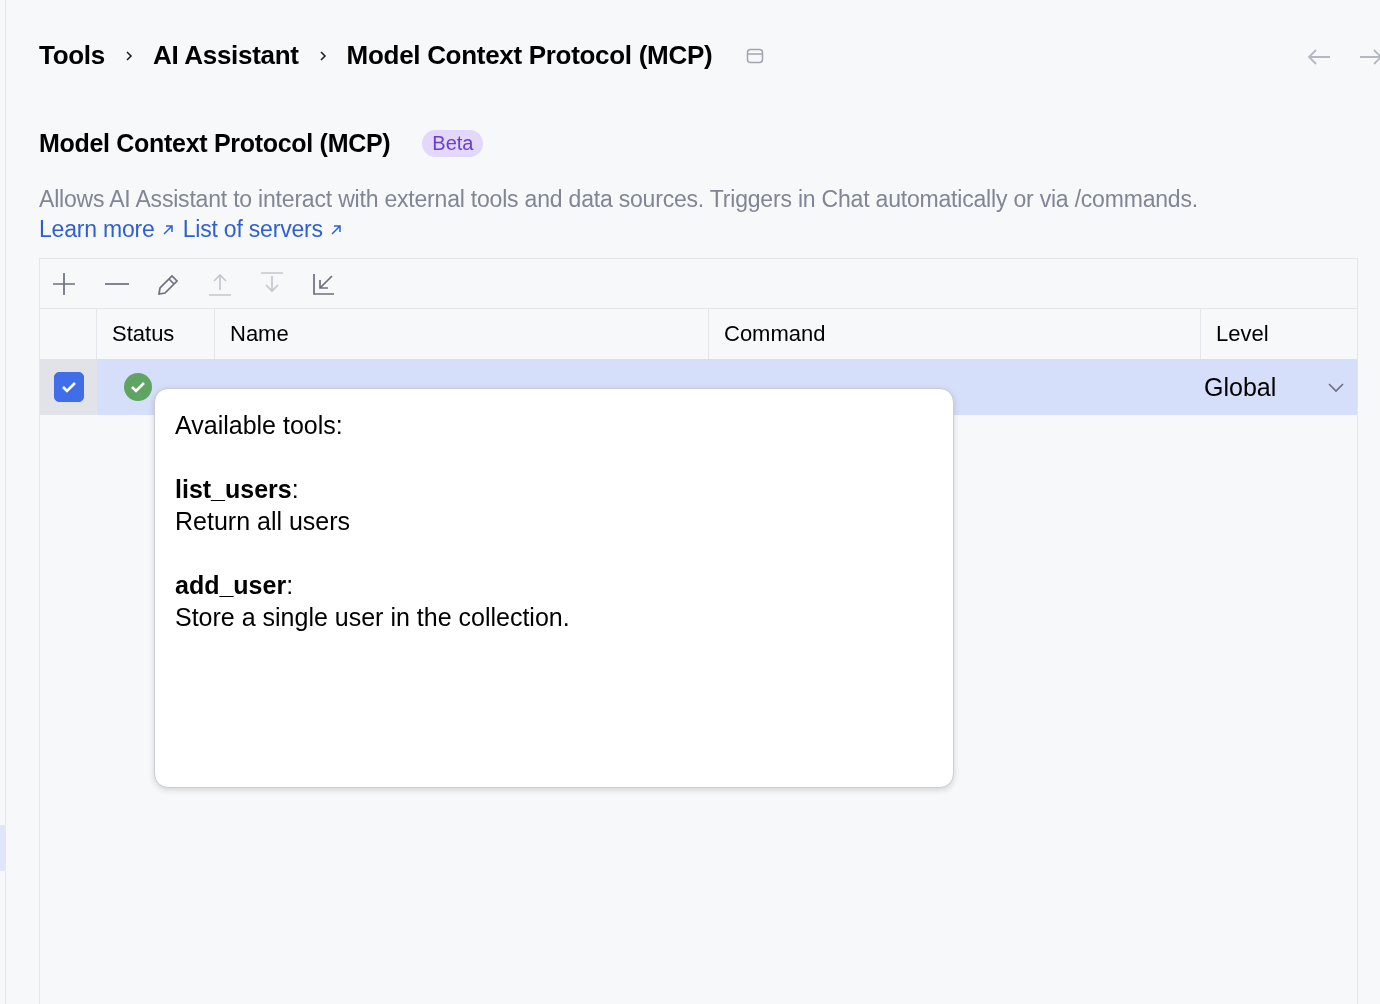  Describe the element at coordinates (1319, 57) in the screenshot. I see `back-arrow-icon` at that location.